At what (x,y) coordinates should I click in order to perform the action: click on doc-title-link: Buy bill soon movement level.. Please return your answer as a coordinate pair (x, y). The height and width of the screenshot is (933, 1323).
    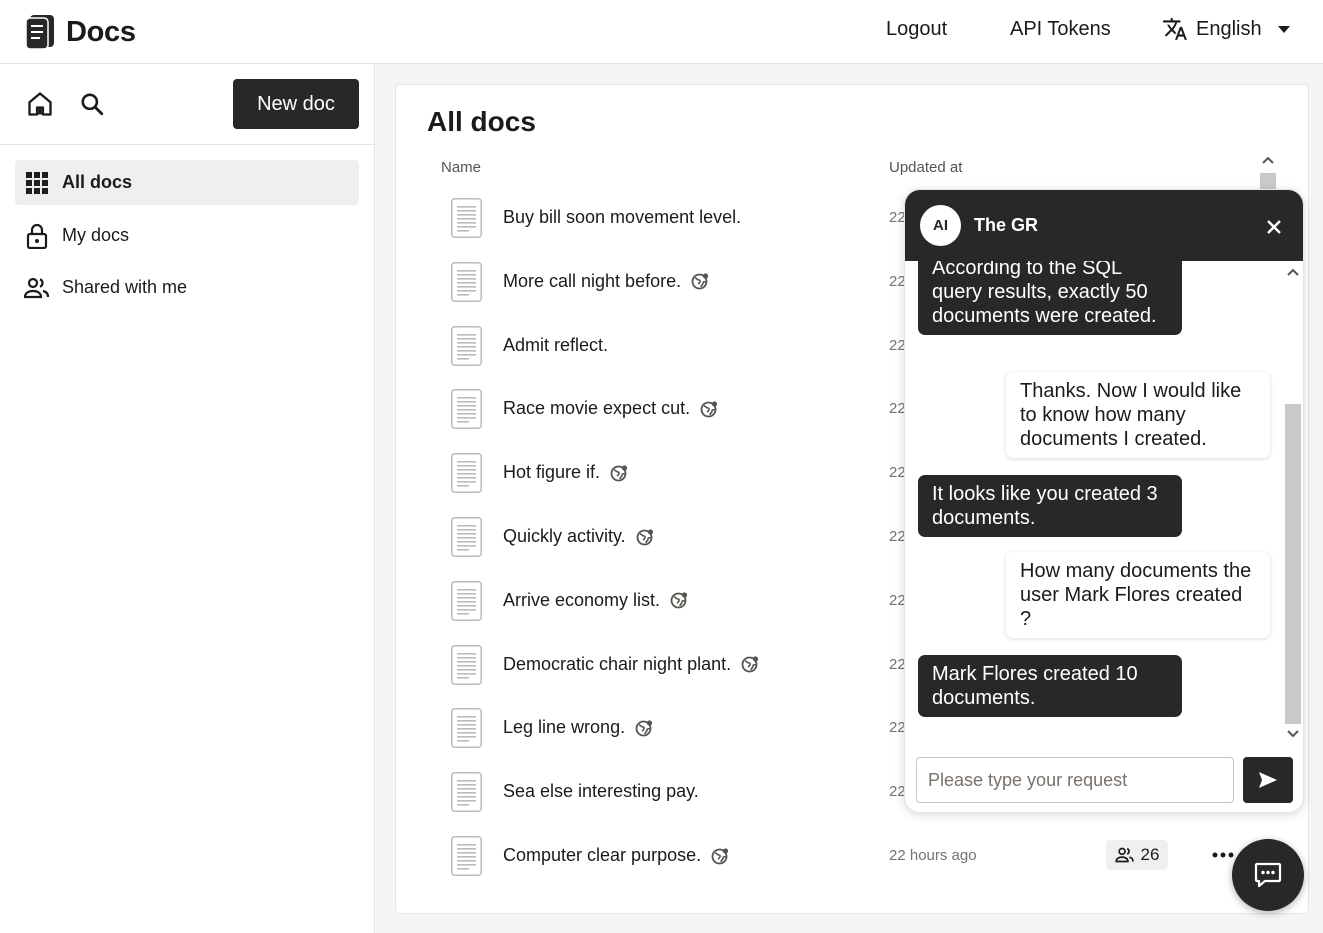
    Looking at the image, I should click on (622, 217).